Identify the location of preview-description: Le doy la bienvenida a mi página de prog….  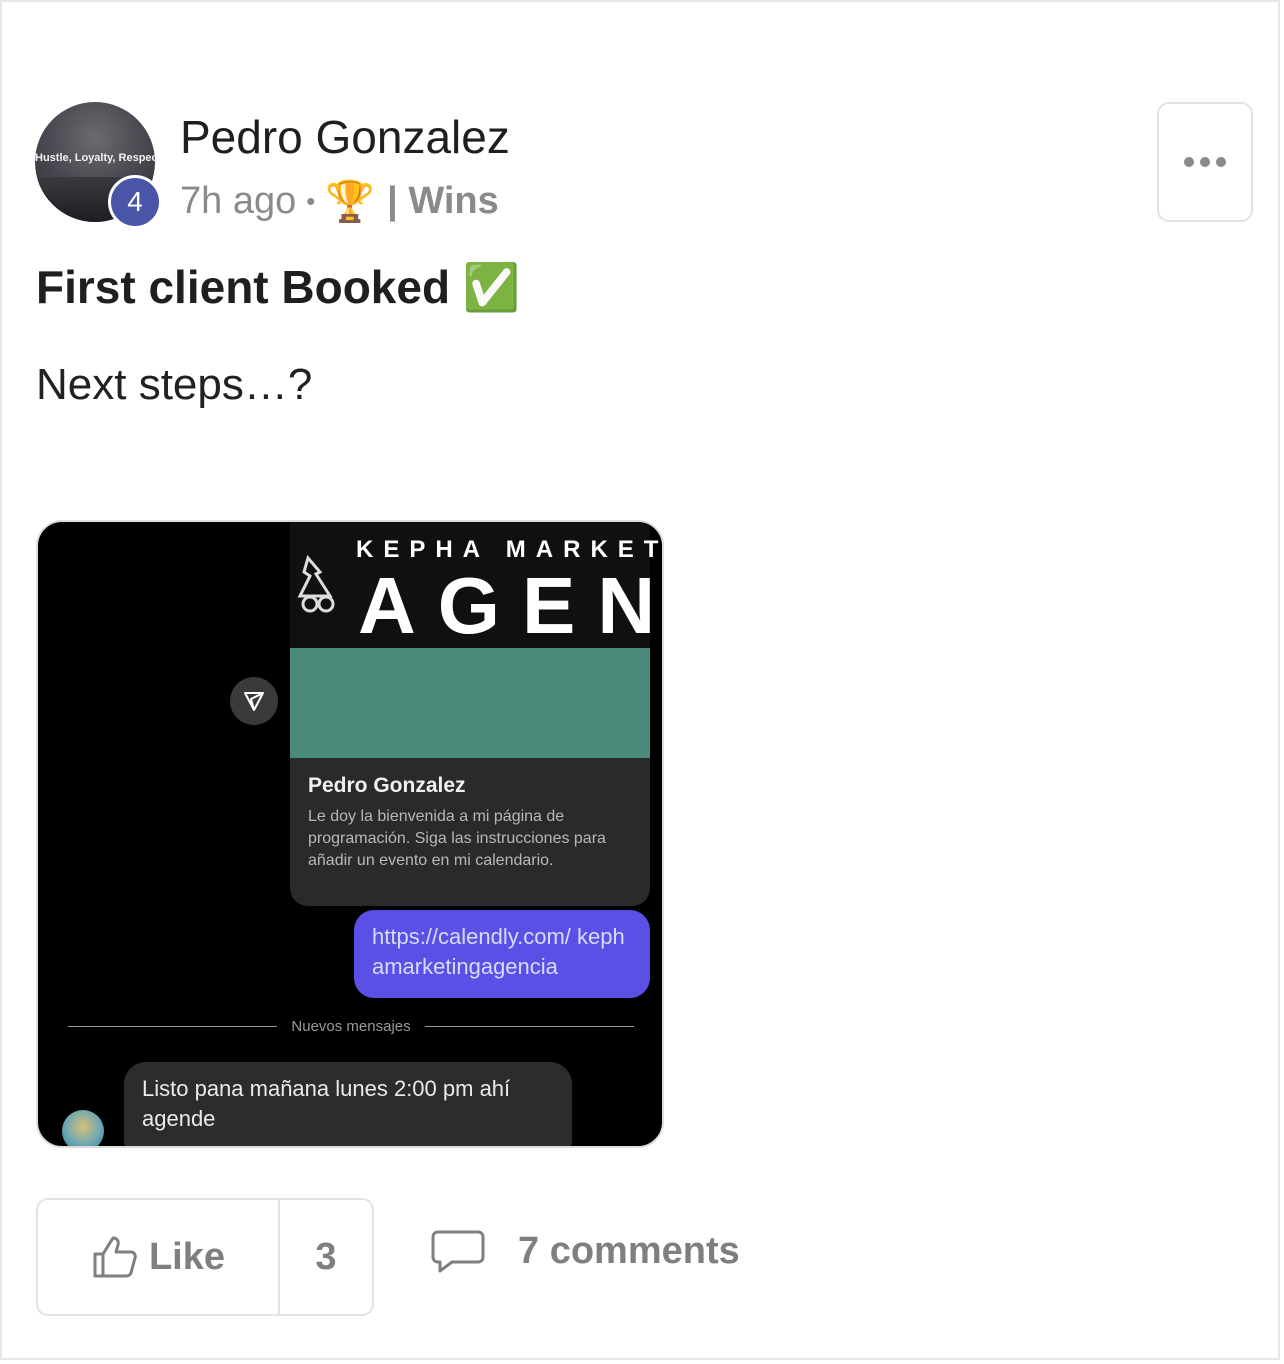
(457, 838).